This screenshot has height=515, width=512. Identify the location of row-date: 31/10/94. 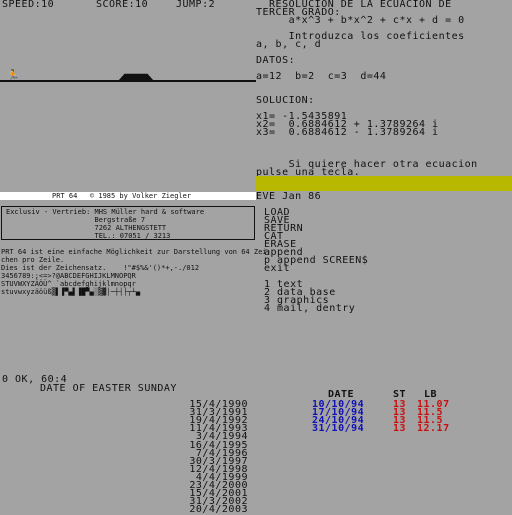
(338, 428).